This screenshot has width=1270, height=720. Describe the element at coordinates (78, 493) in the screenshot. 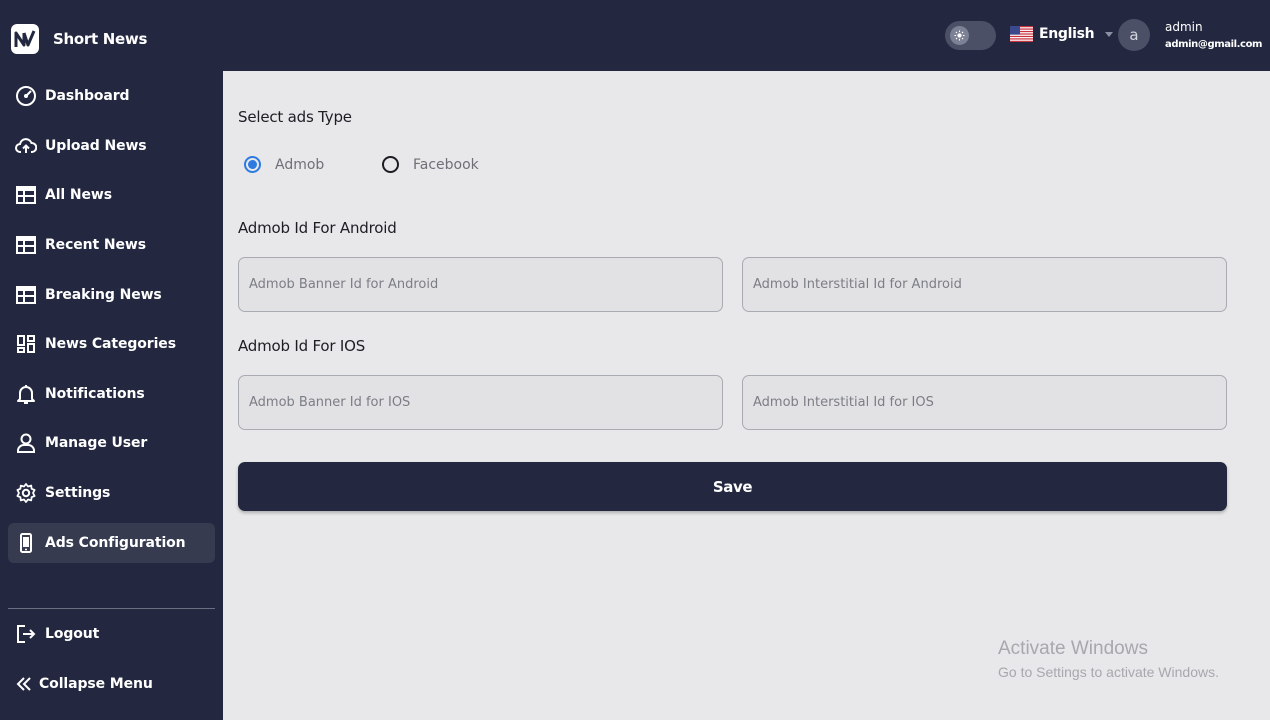

I see `sidebar-item-label: Settings` at that location.